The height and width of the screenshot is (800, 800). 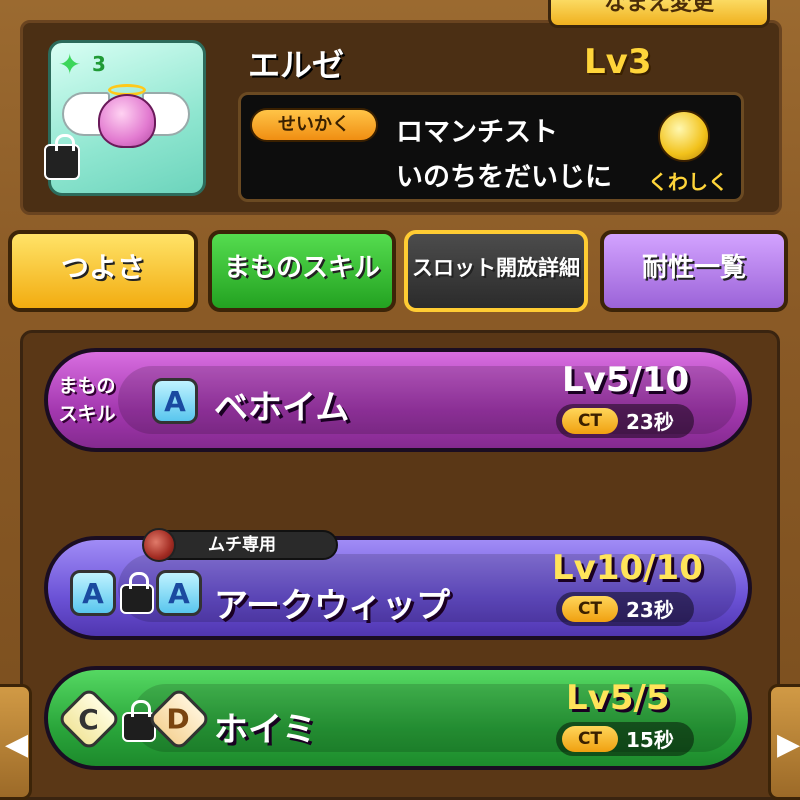 What do you see at coordinates (504, 177) in the screenshot?
I see `battle-strategy: いのちをだいじに` at bounding box center [504, 177].